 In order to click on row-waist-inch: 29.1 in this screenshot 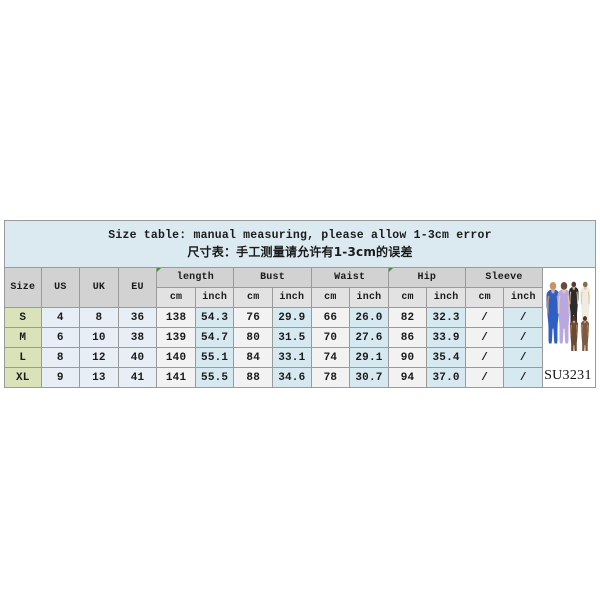, I will do `click(369, 357)`.